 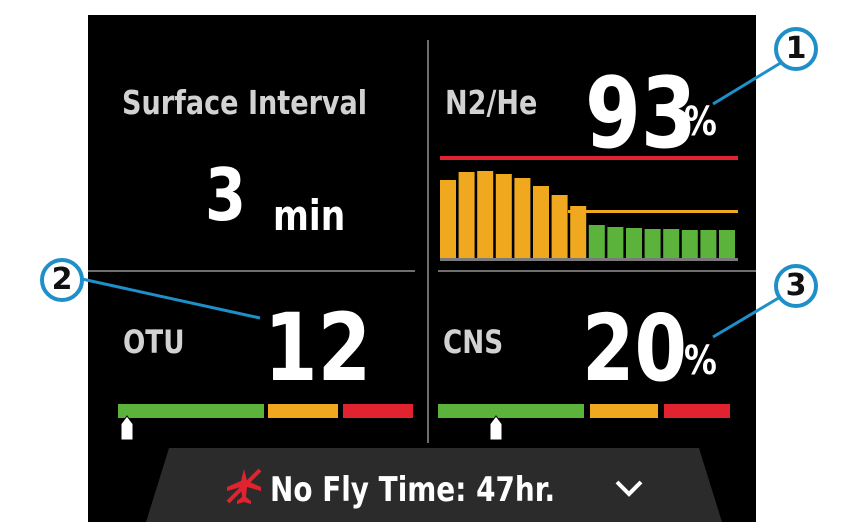 I want to click on cns-gauge-red, so click(x=697, y=411).